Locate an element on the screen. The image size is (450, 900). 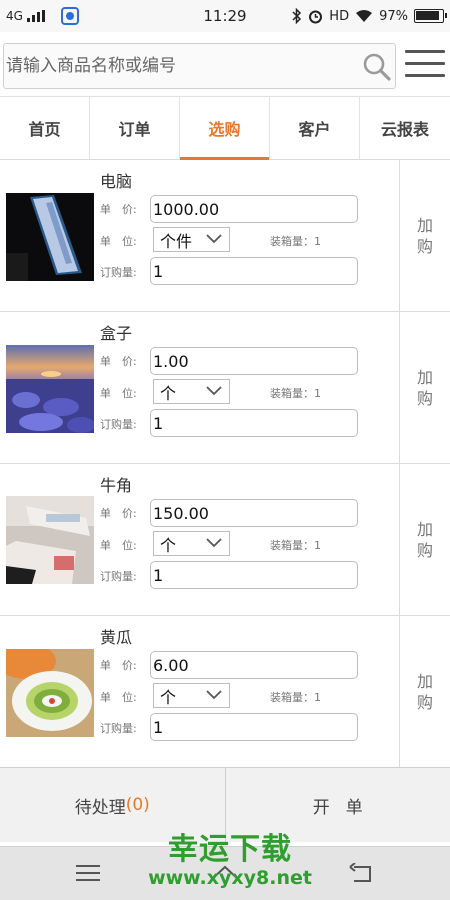
unit-select: 个件 is located at coordinates (191, 239).